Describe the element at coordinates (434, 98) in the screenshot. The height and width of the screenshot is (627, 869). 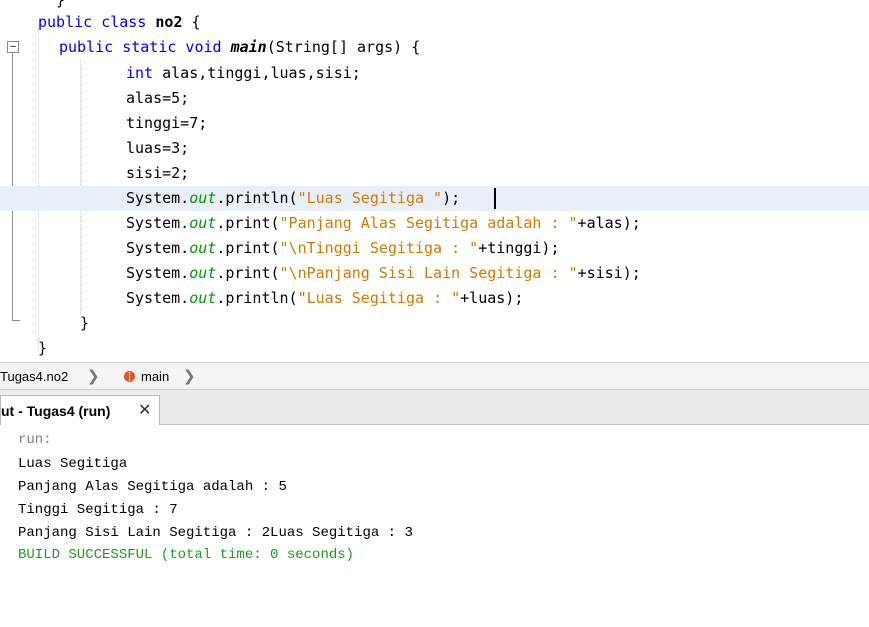
I see `code-line: alas=5;` at that location.